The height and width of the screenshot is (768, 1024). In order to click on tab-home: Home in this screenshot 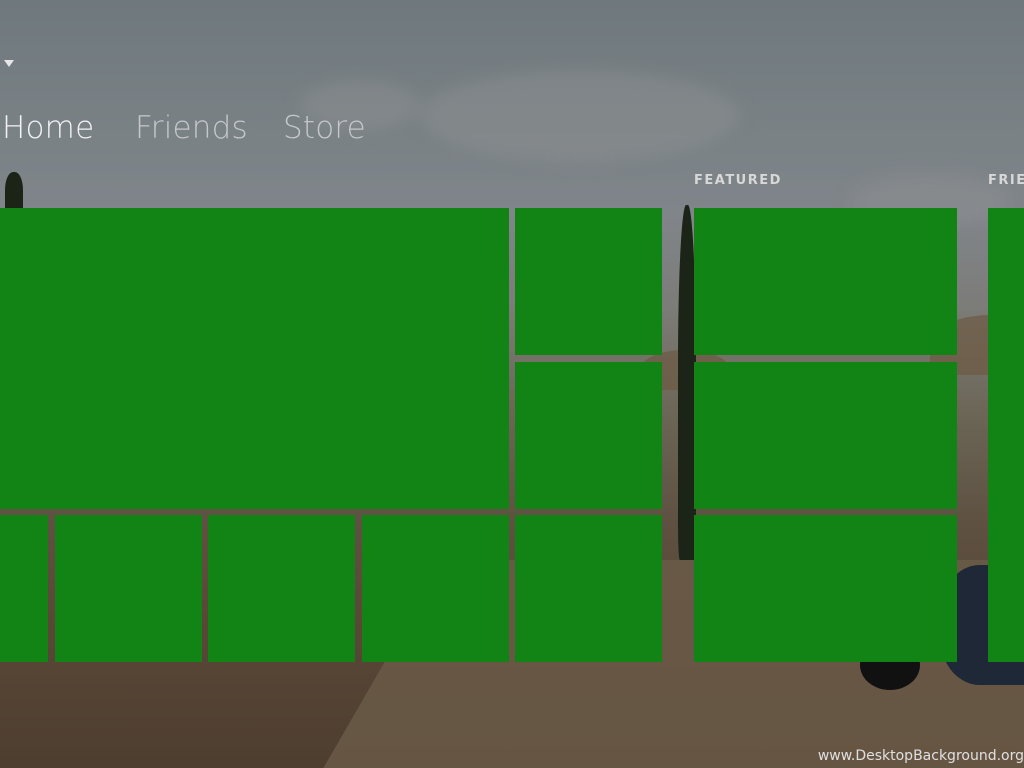, I will do `click(48, 128)`.